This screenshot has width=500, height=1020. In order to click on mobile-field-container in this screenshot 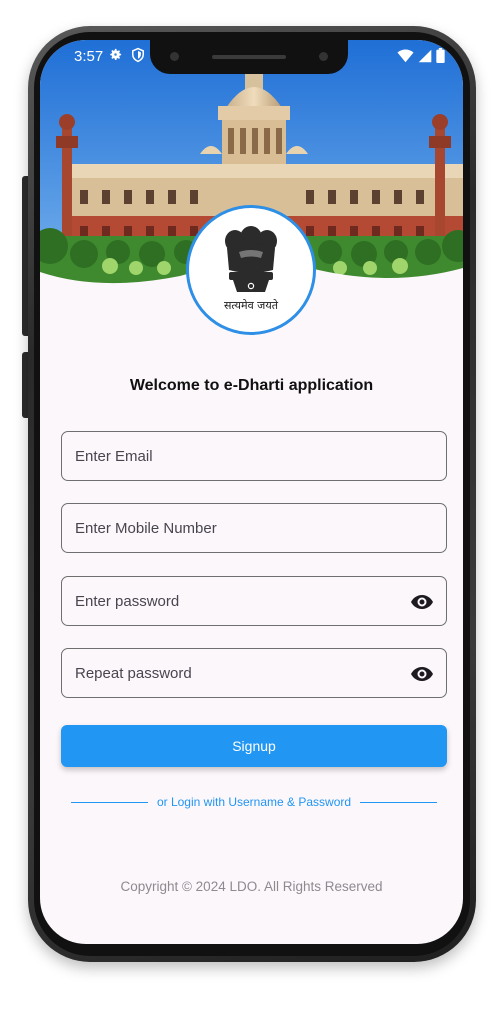, I will do `click(254, 528)`.